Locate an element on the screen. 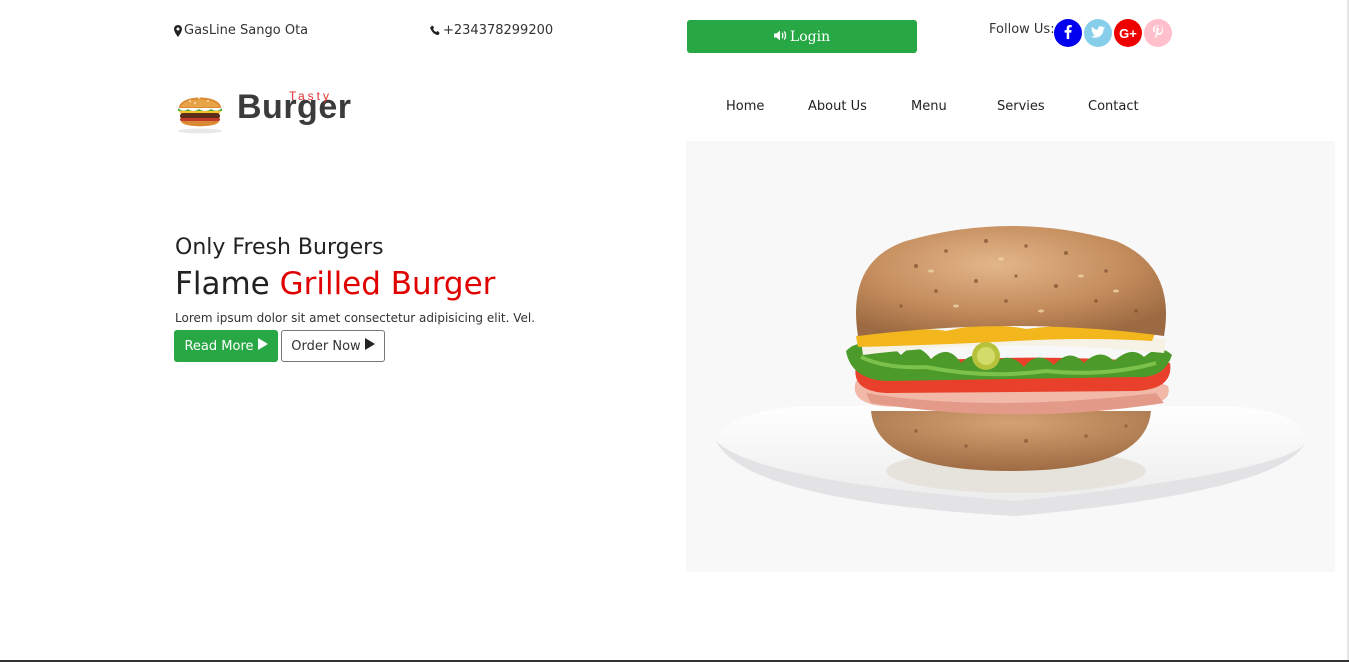 Image resolution: width=1349 pixels, height=662 pixels. google-plus-button: G+ is located at coordinates (1128, 33).